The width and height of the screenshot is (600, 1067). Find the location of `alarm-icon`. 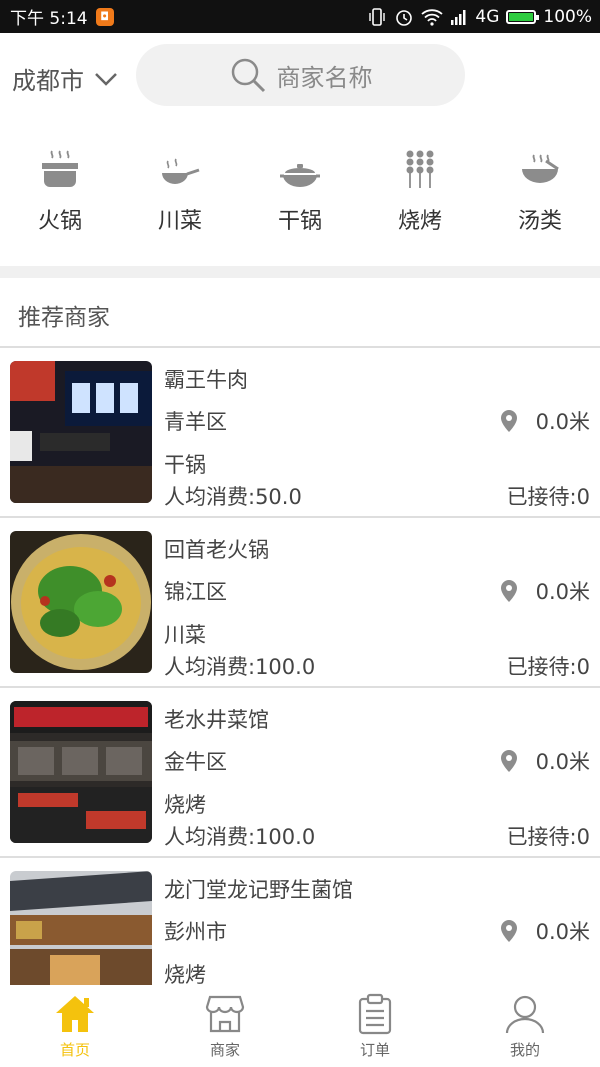

alarm-icon is located at coordinates (404, 17).